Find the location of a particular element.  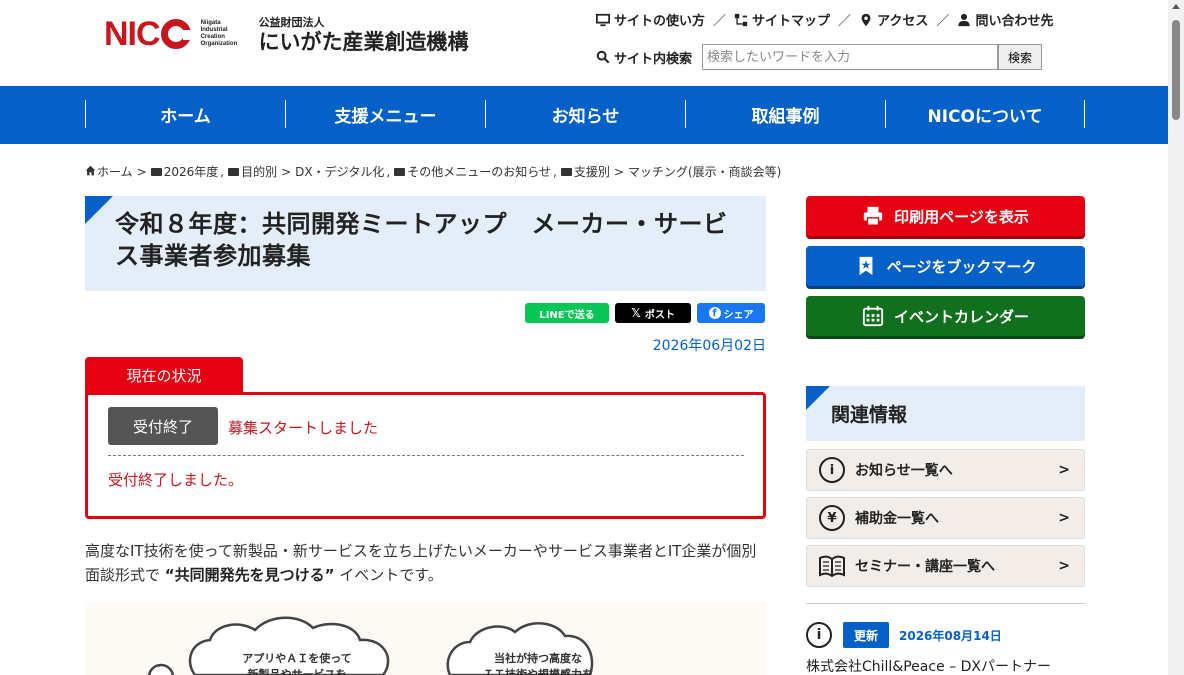

org-name: にいがた産業創造機構 is located at coordinates (363, 42).